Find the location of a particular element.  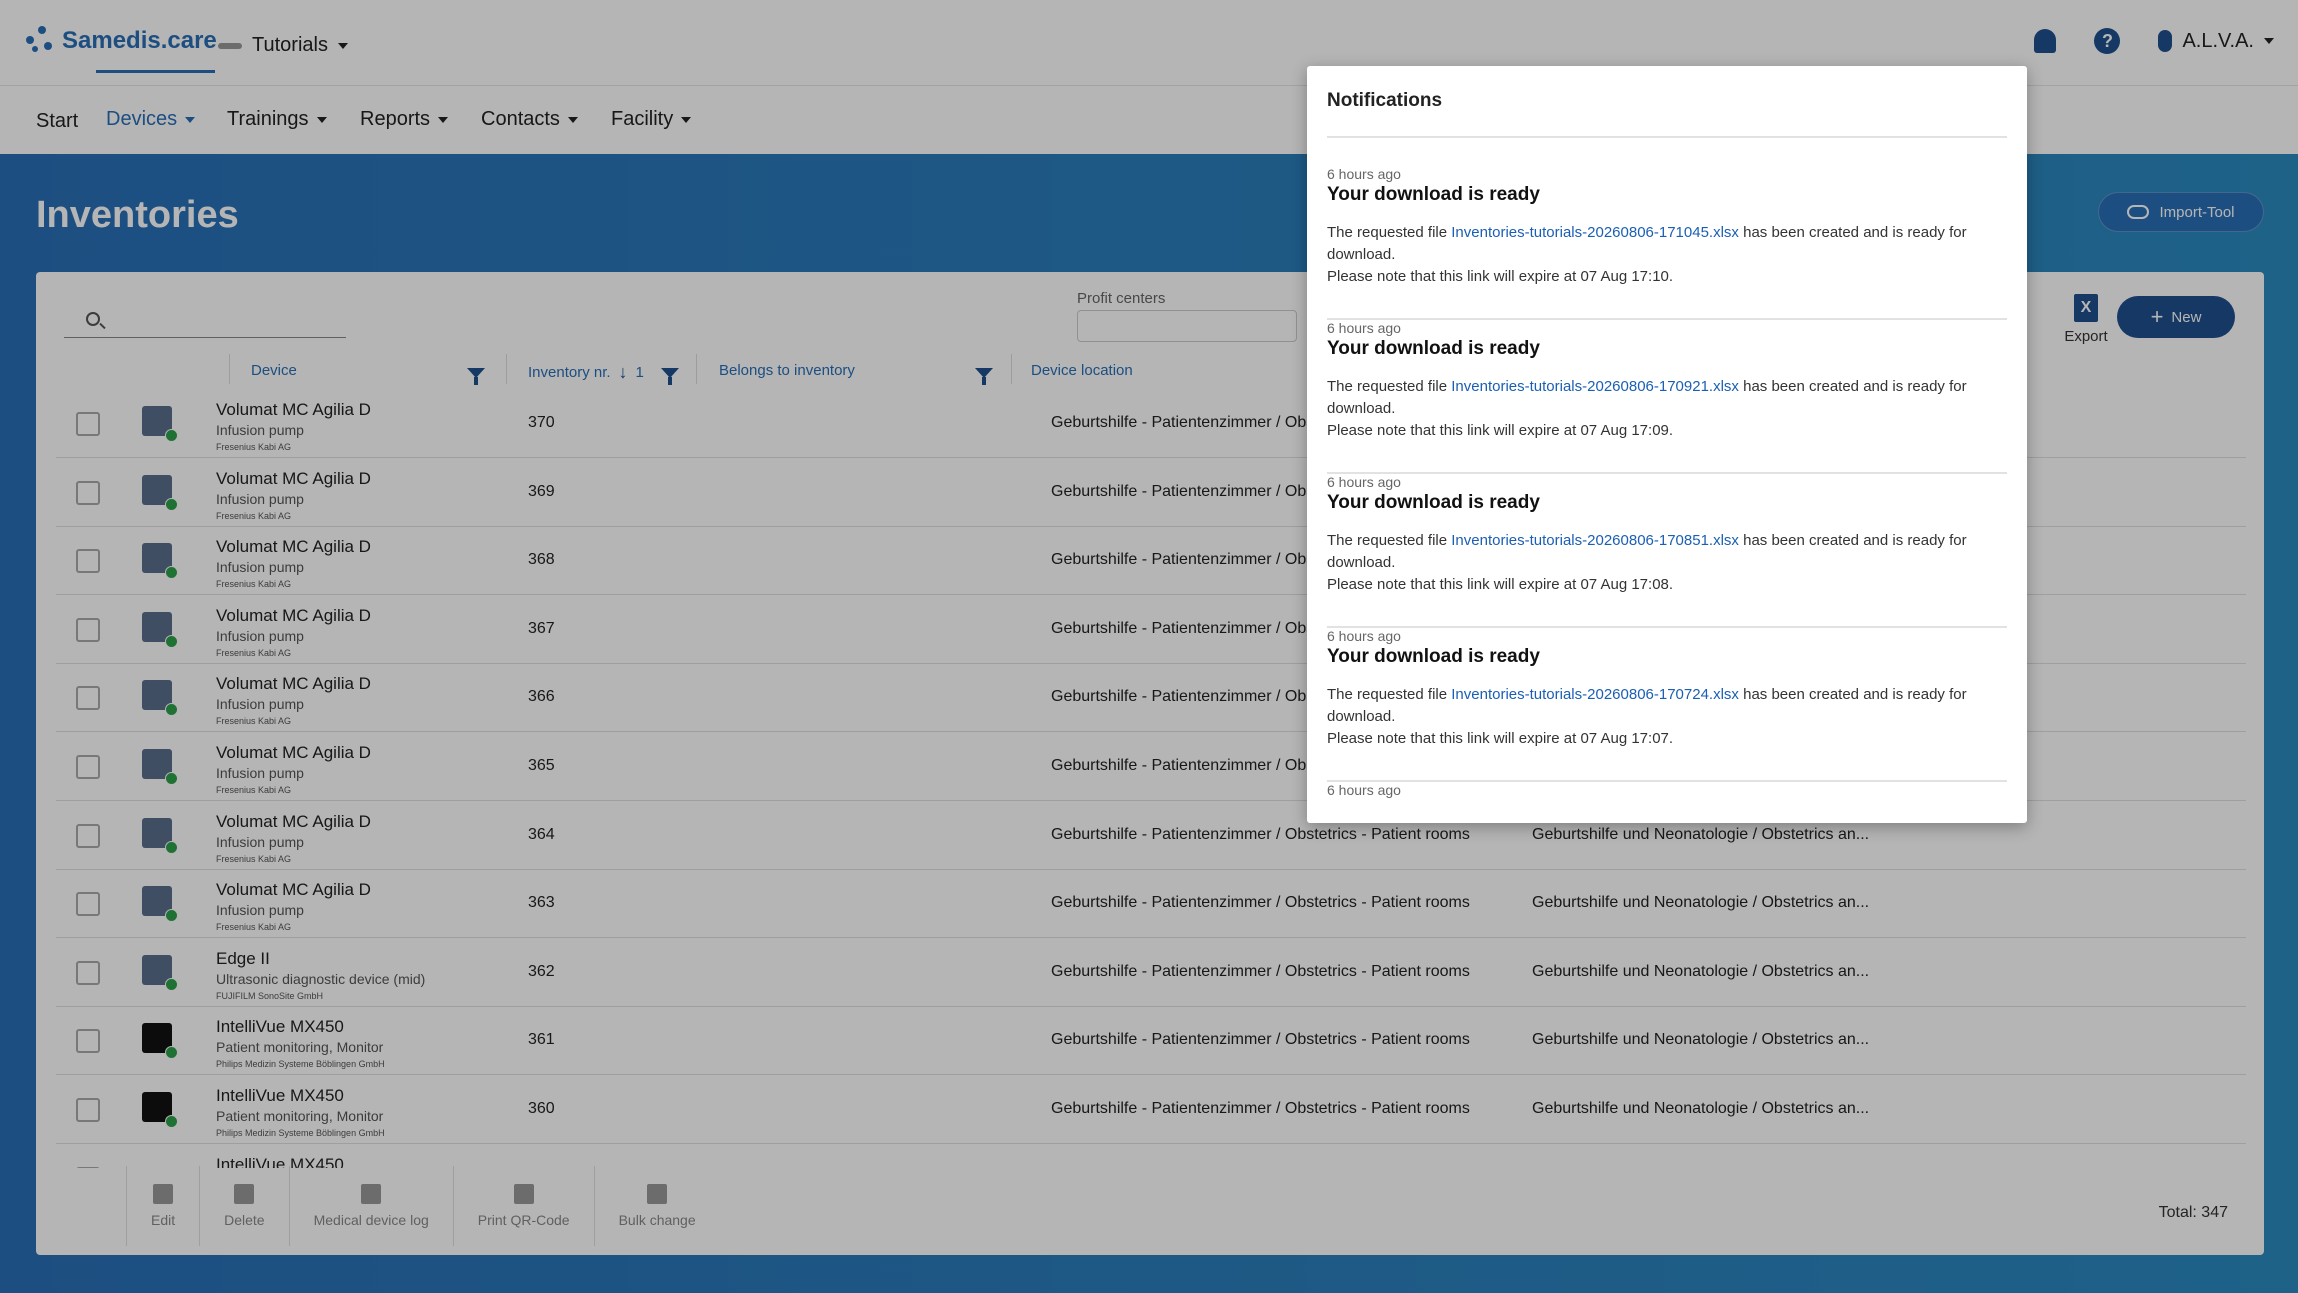

notification-item: 6 hours ago is located at coordinates (1667, 802).